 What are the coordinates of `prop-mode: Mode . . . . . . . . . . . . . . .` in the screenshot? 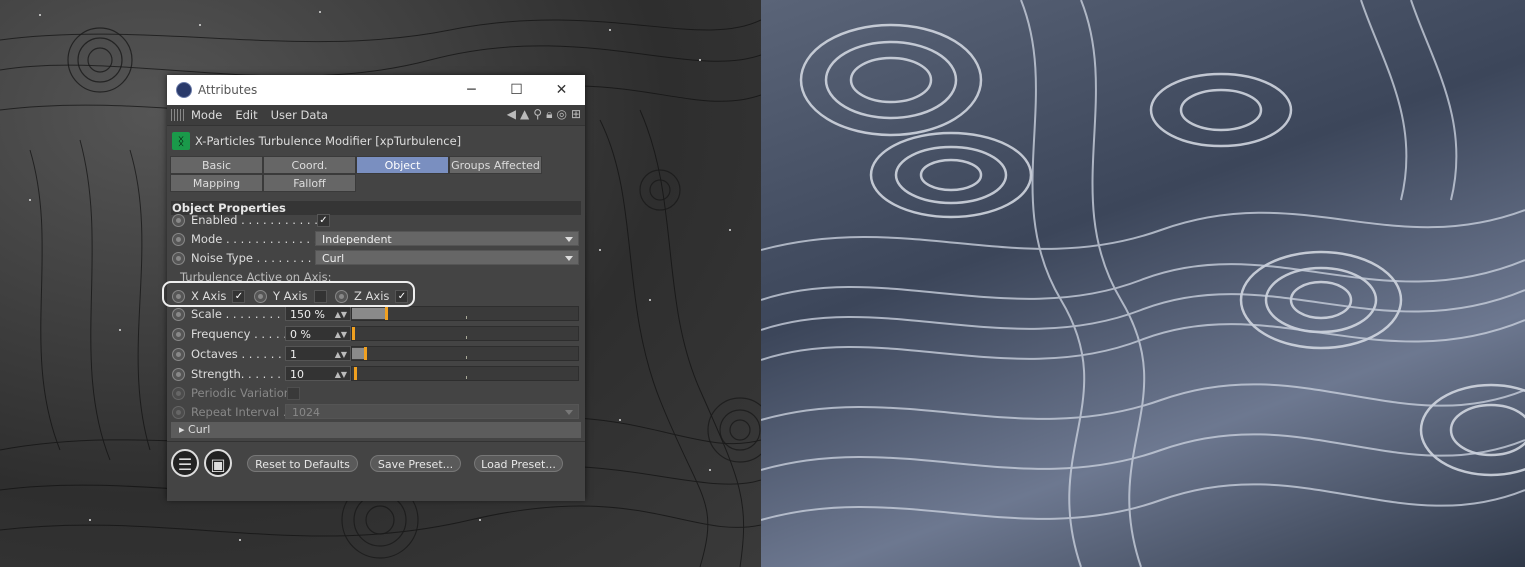 It's located at (242, 239).